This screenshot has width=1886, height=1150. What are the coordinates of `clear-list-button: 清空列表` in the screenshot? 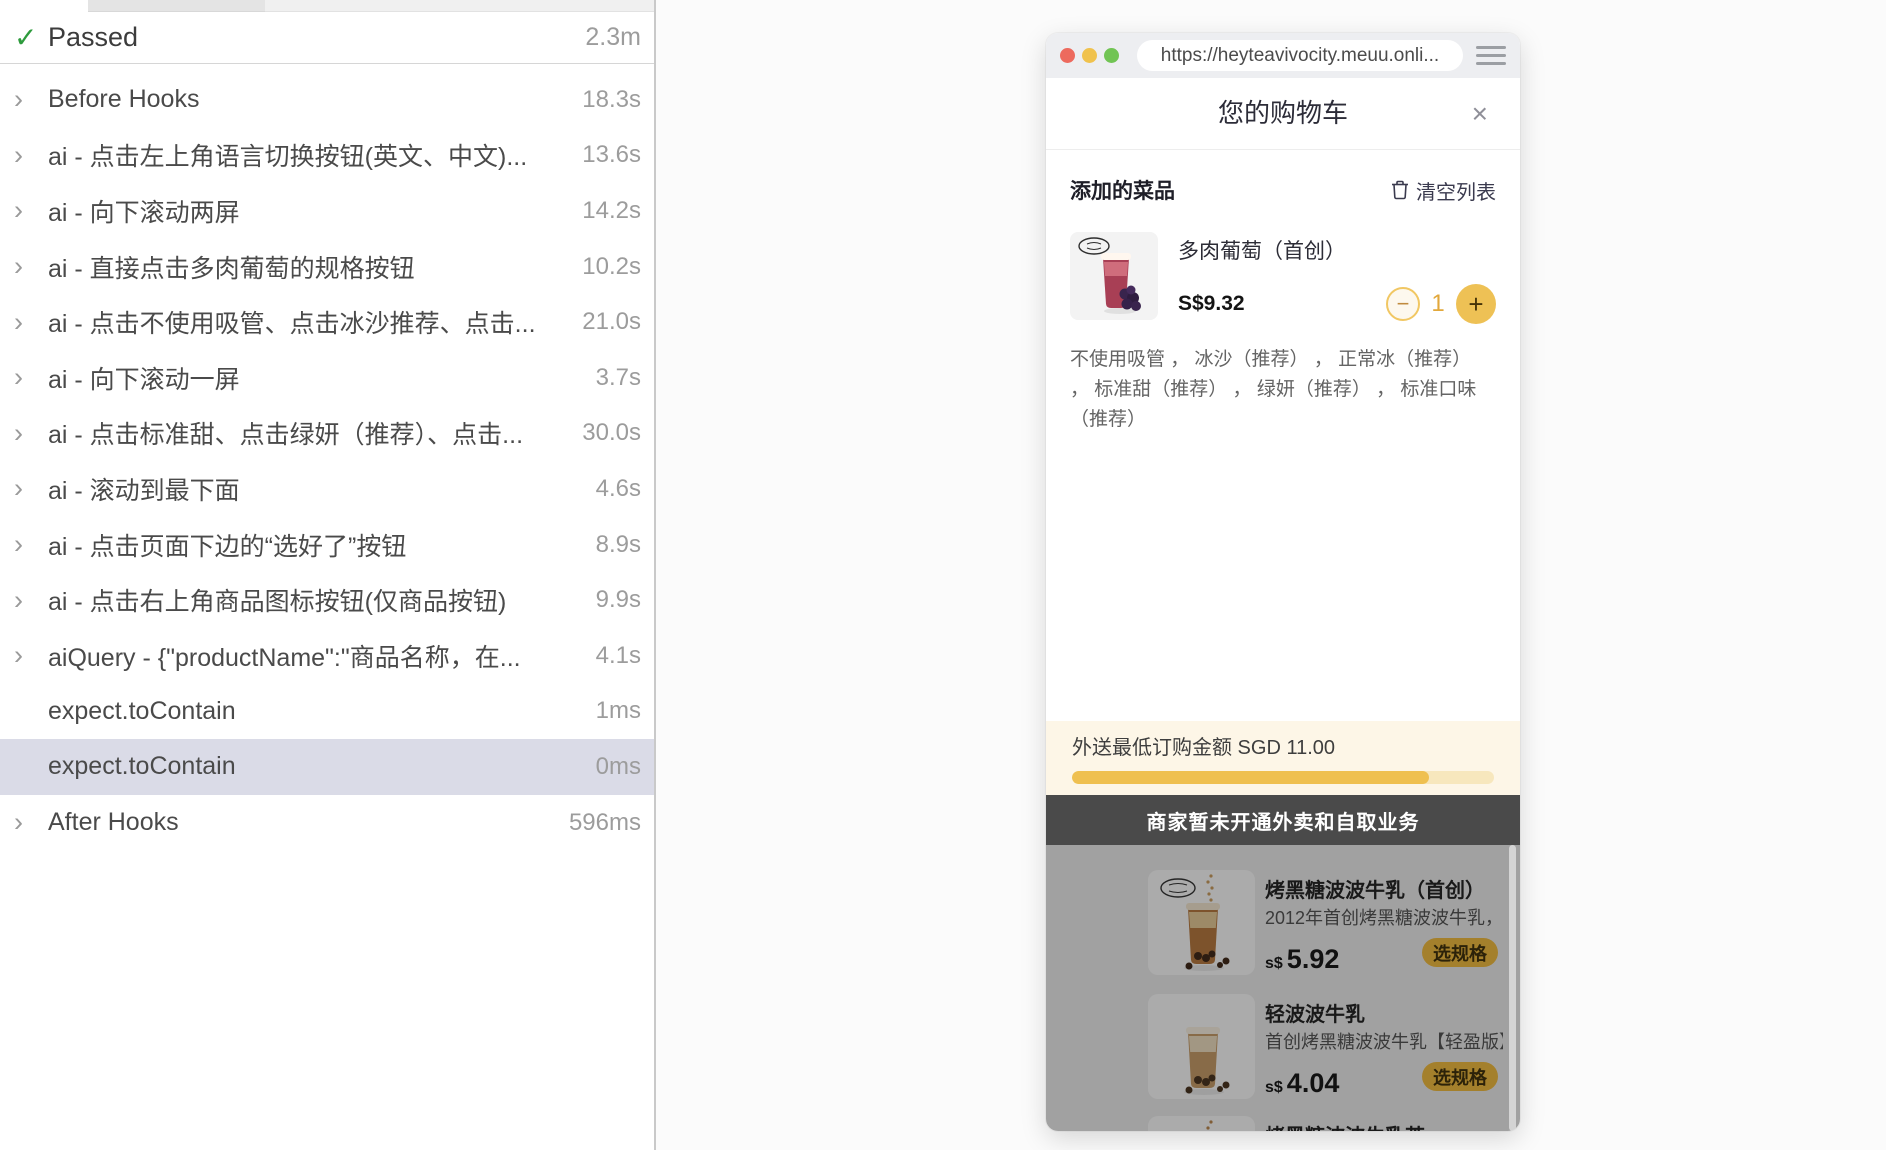 It's located at (1443, 190).